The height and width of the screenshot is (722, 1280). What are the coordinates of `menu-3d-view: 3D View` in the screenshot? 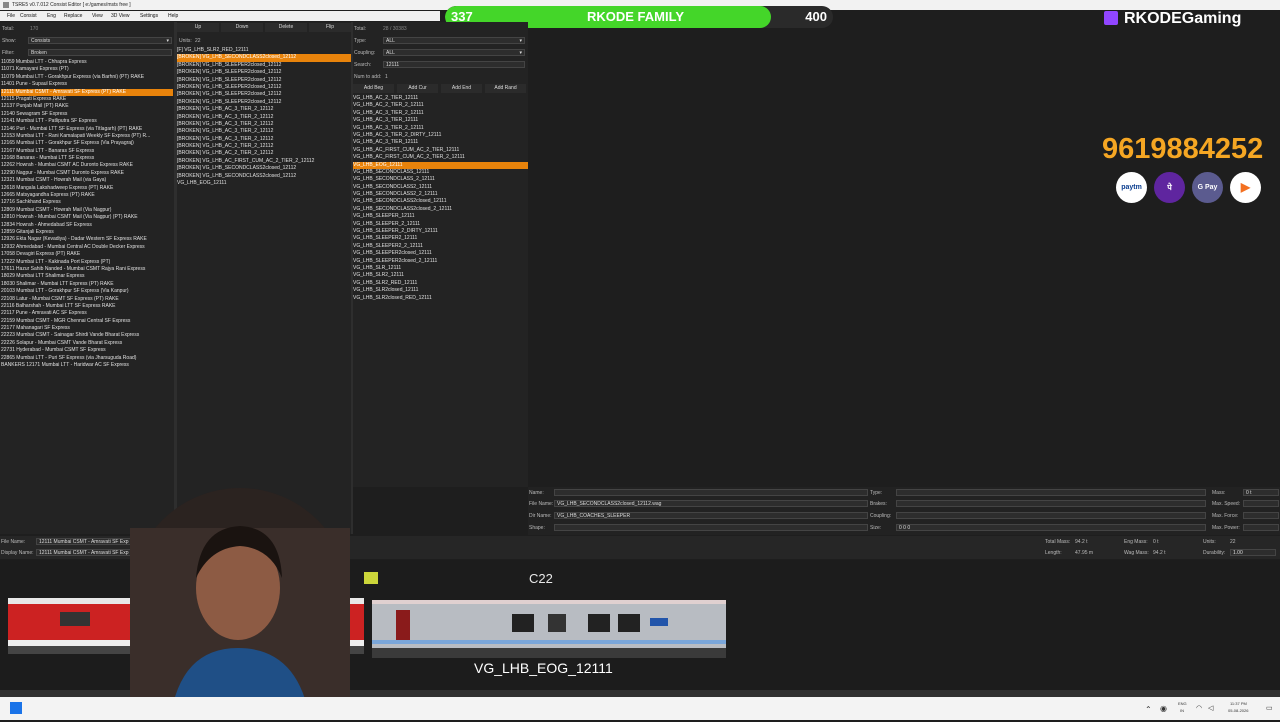 It's located at (120, 16).